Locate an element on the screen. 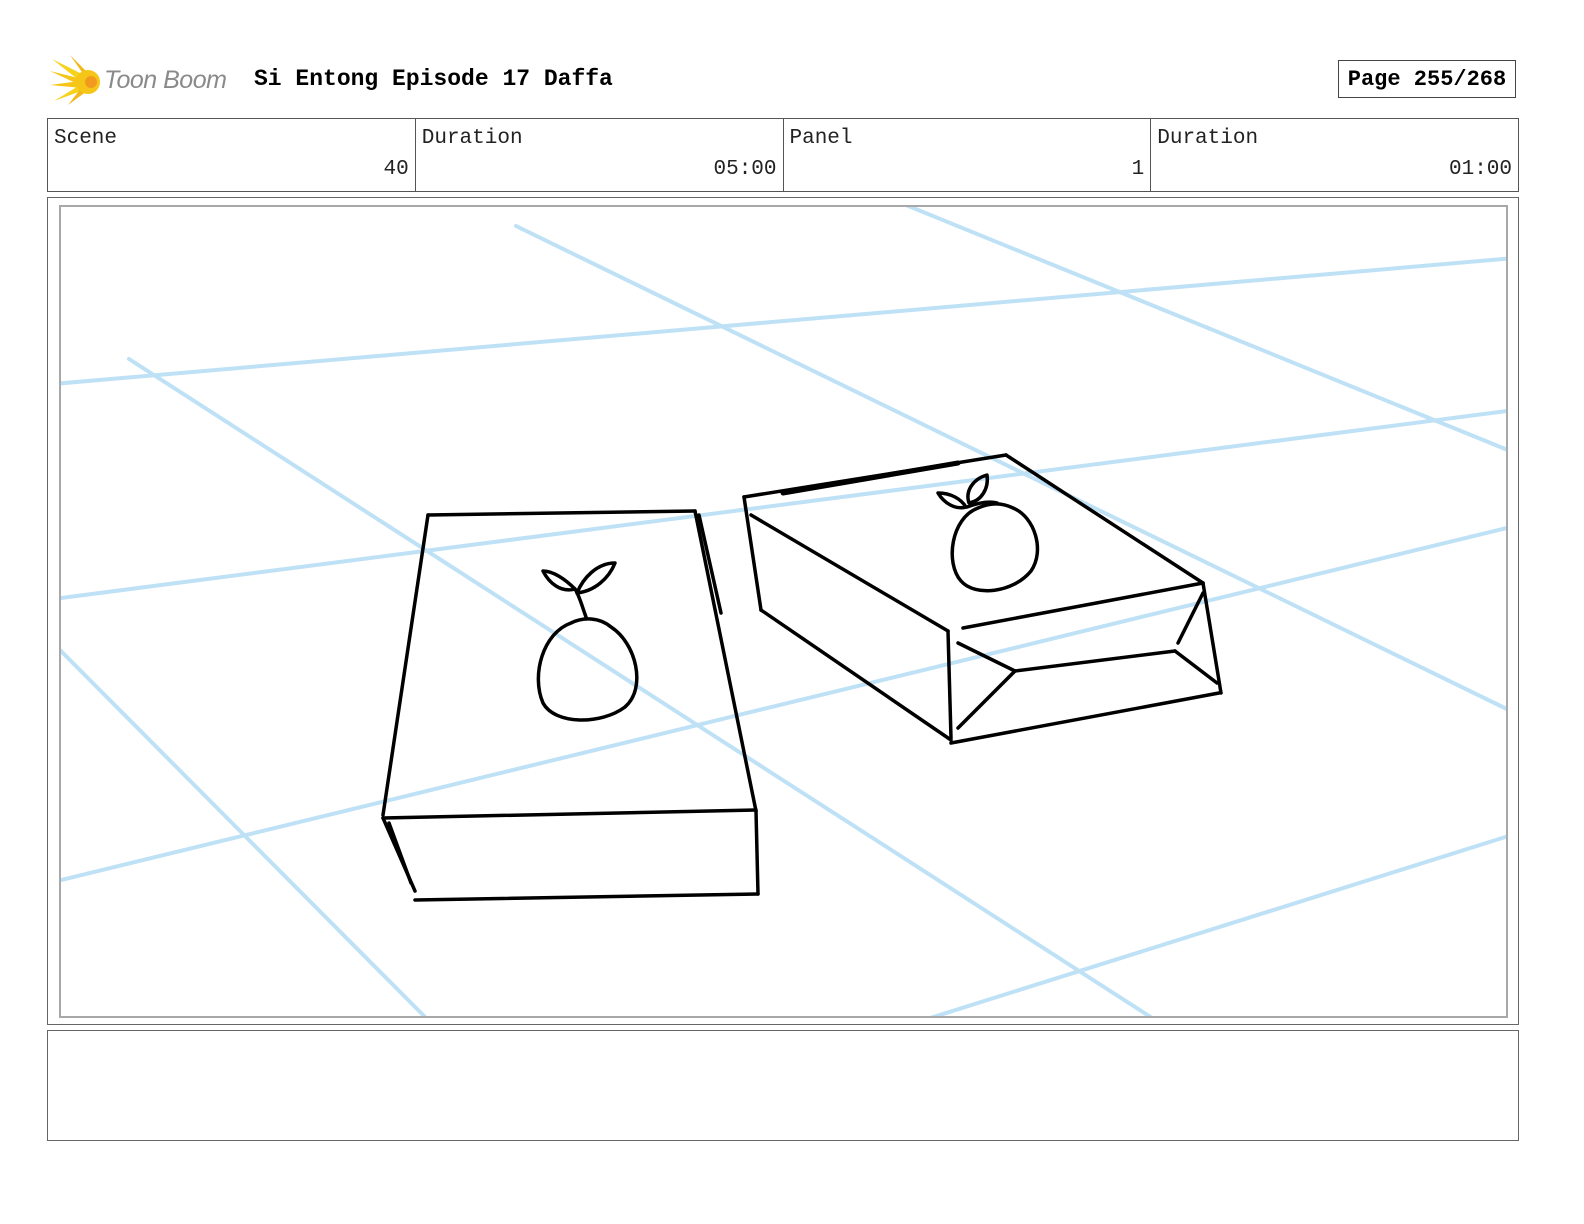  starburst-icon is located at coordinates (75, 80).